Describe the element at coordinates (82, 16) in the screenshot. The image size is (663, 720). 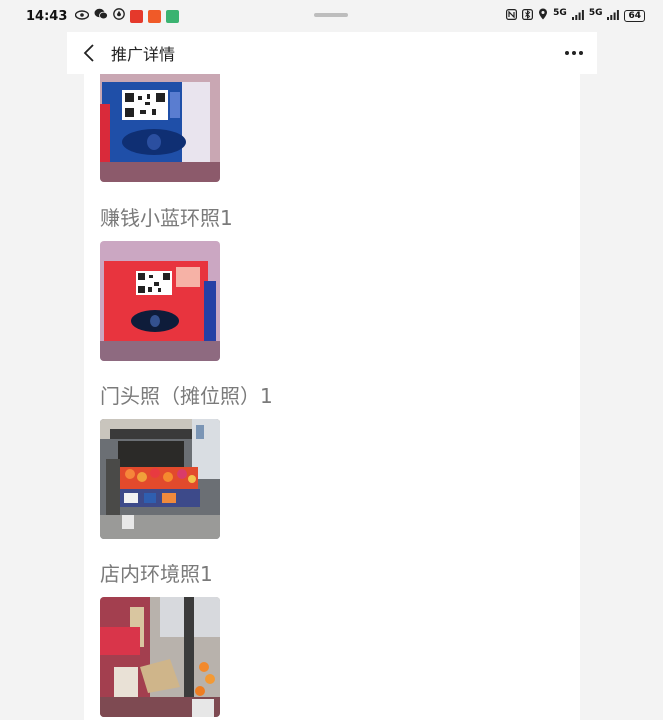
I see `eye-icon` at that location.